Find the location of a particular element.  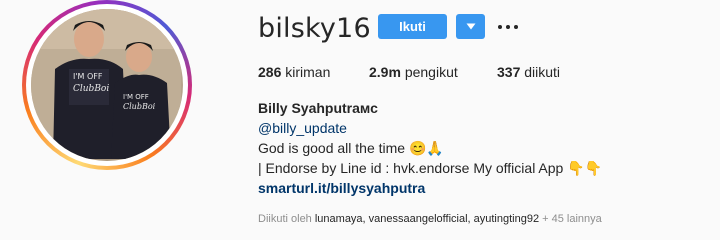

posts-count: 286 is located at coordinates (270, 72).